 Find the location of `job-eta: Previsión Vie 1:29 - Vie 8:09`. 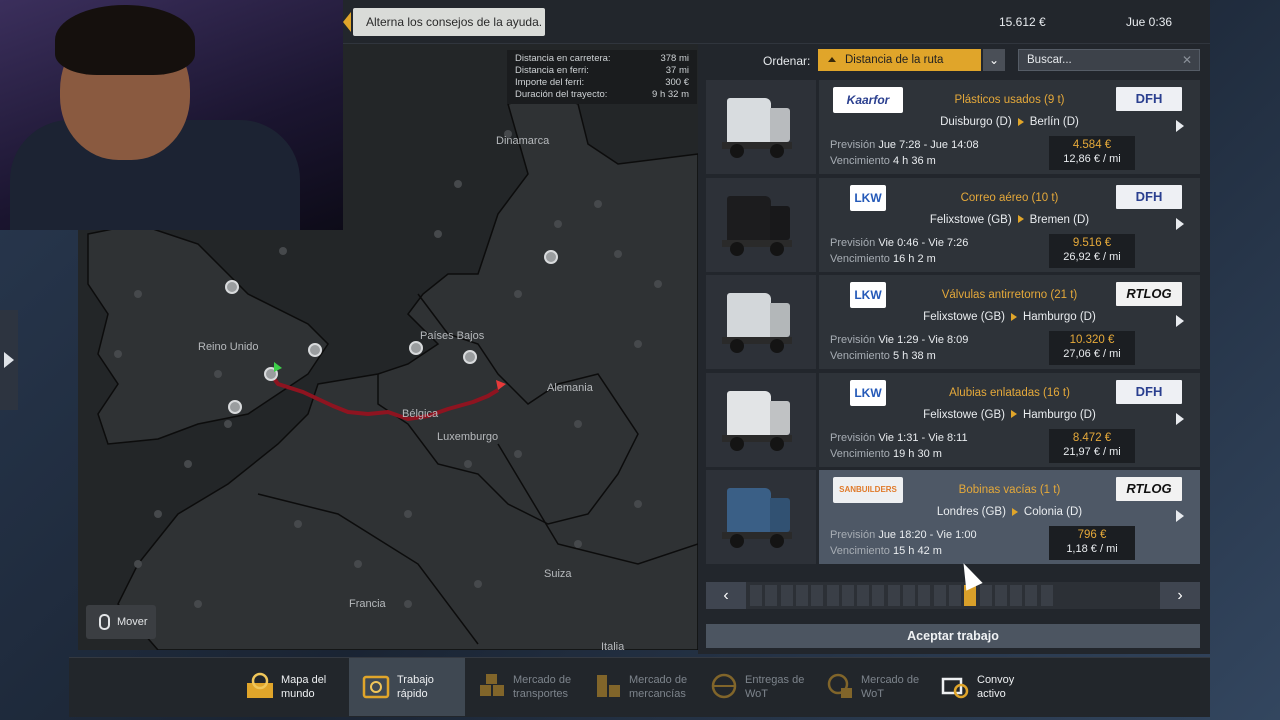

job-eta: Previsión Vie 1:29 - Vie 8:09 is located at coordinates (899, 340).